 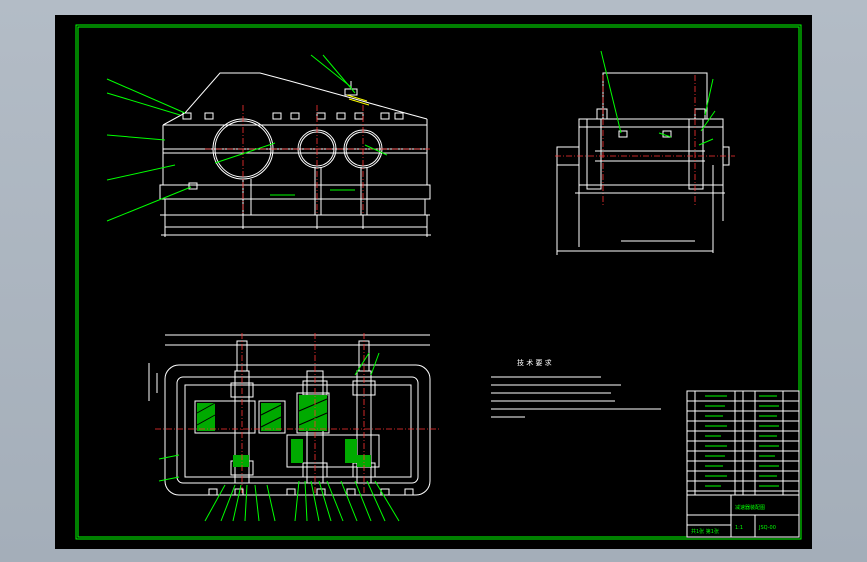 What do you see at coordinates (534, 362) in the screenshot?
I see `notes-heading: 技 术 要 求` at bounding box center [534, 362].